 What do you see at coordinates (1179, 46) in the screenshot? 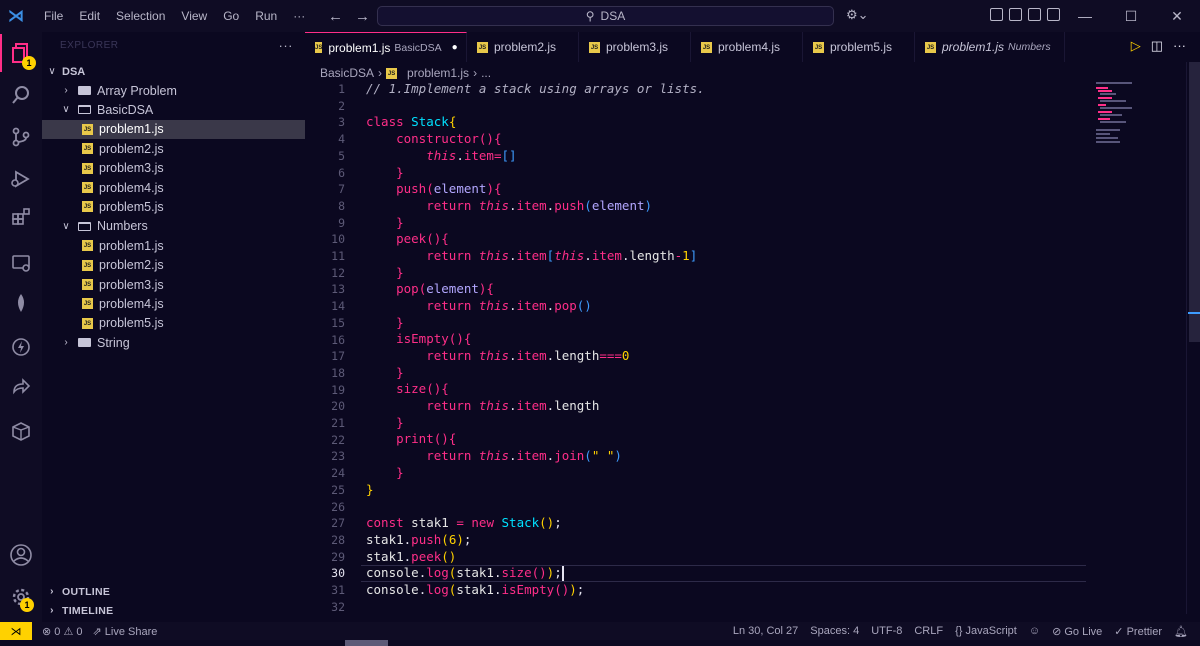
I see `more-actions-icon: ···` at bounding box center [1179, 46].